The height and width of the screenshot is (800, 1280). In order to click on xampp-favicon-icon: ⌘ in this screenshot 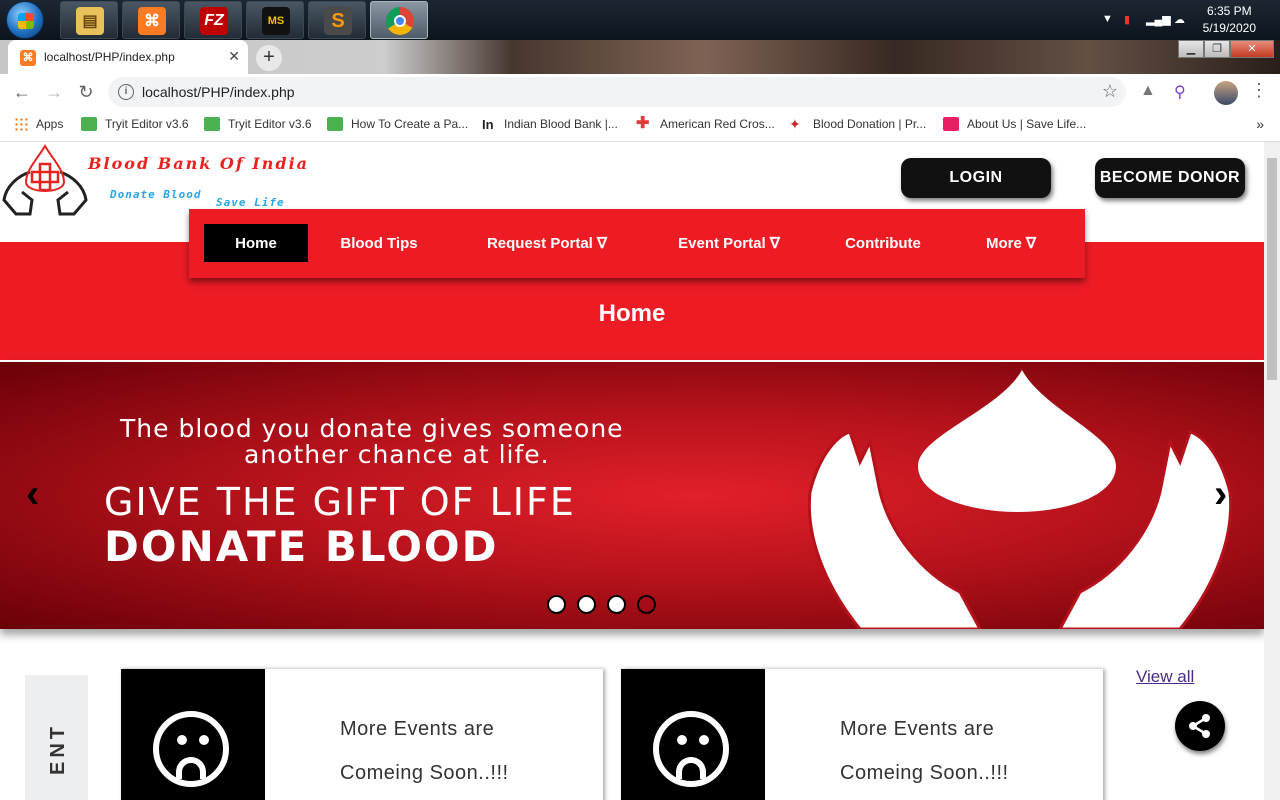, I will do `click(28, 58)`.